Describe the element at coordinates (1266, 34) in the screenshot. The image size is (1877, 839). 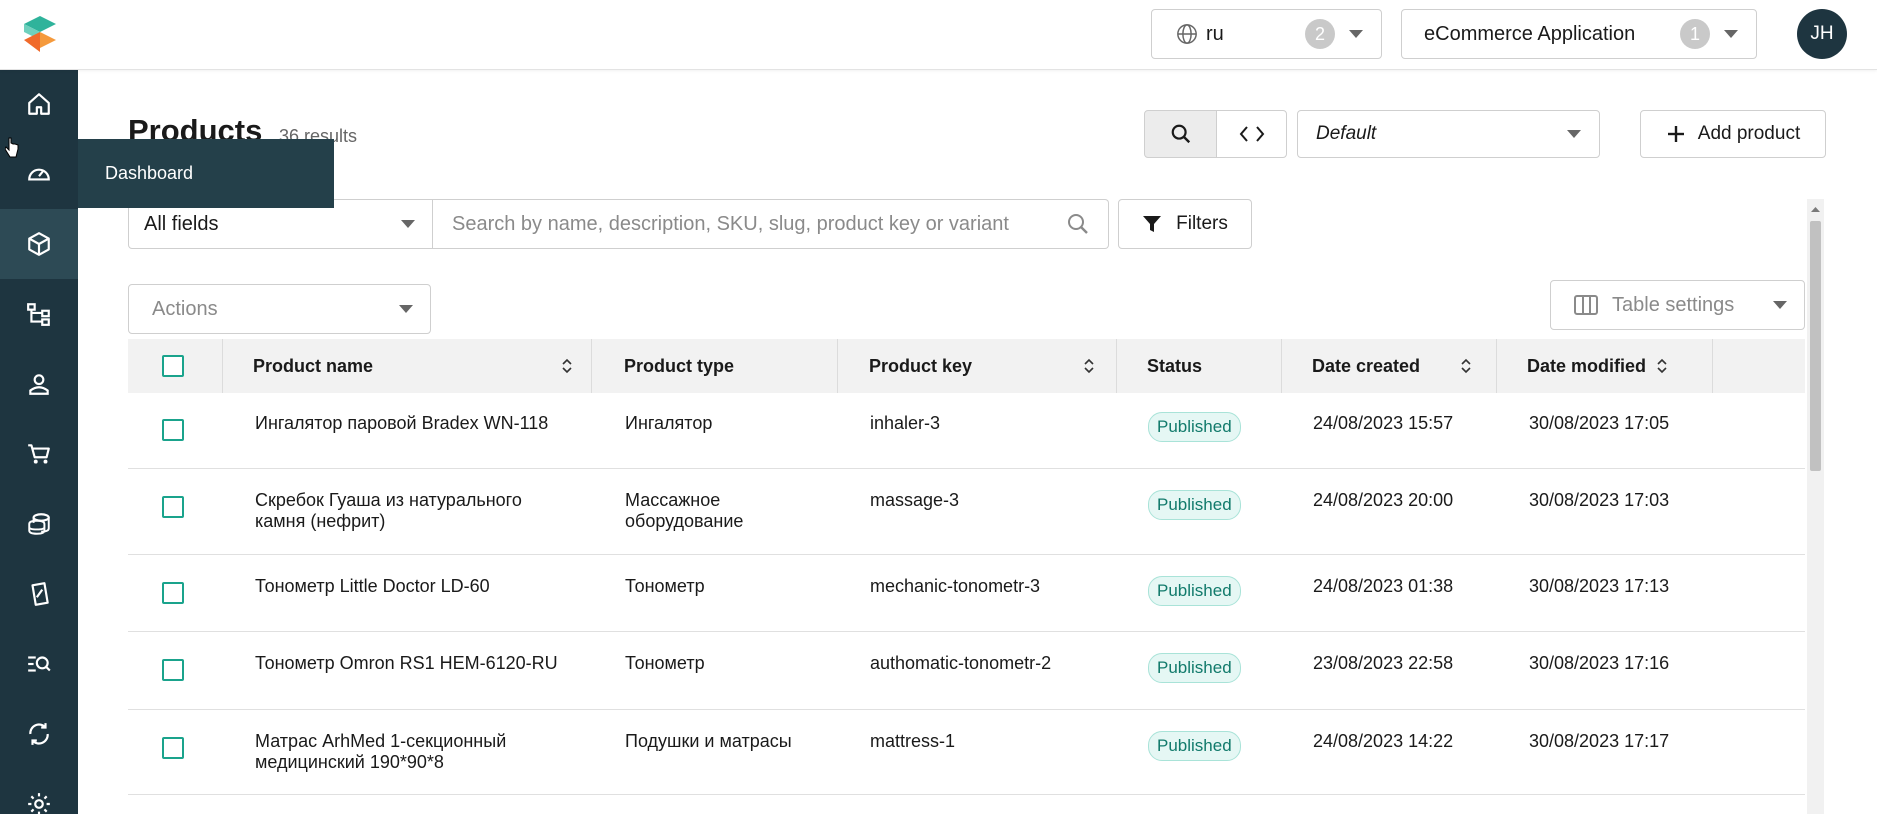
I see `language-selector: ru 2` at that location.